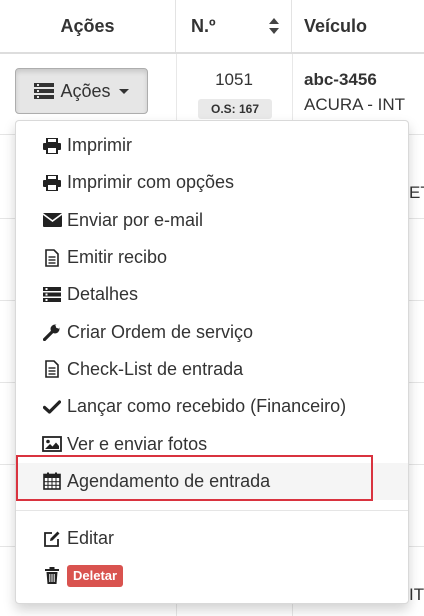 This screenshot has height=616, width=424. I want to click on delete-badge: Deletar, so click(95, 575).